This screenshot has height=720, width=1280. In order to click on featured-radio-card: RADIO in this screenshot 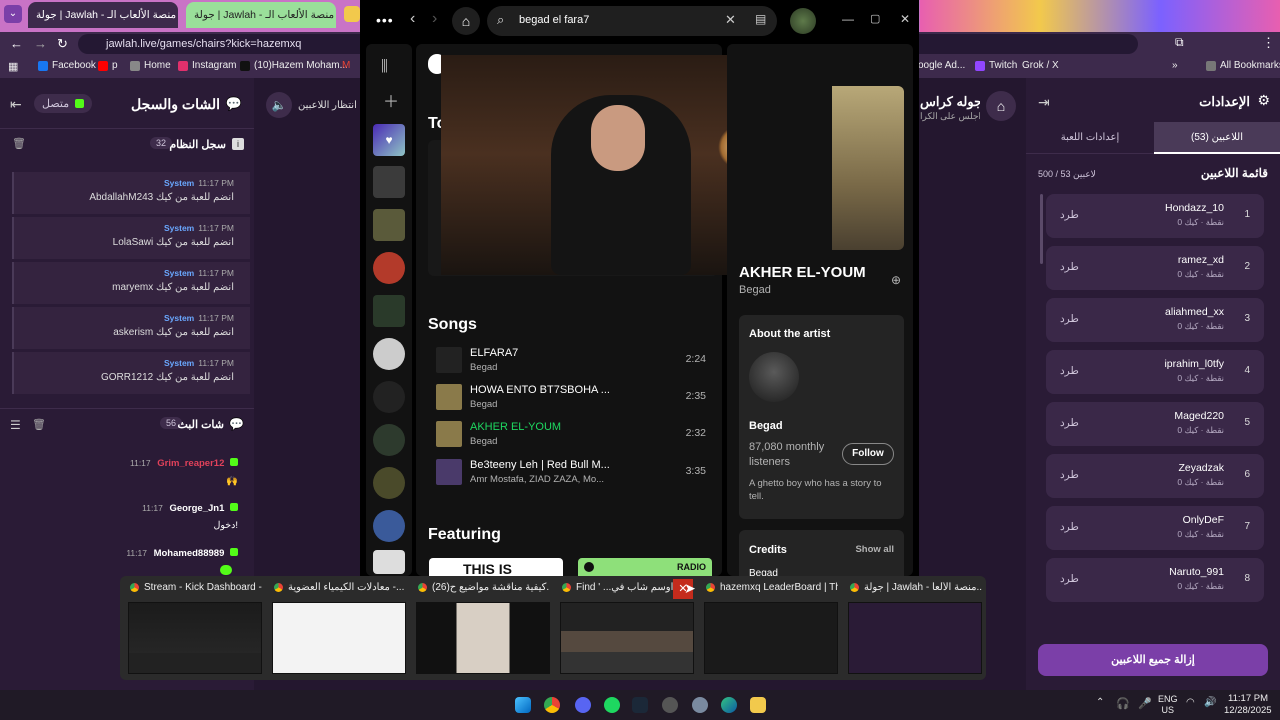, I will do `click(645, 567)`.